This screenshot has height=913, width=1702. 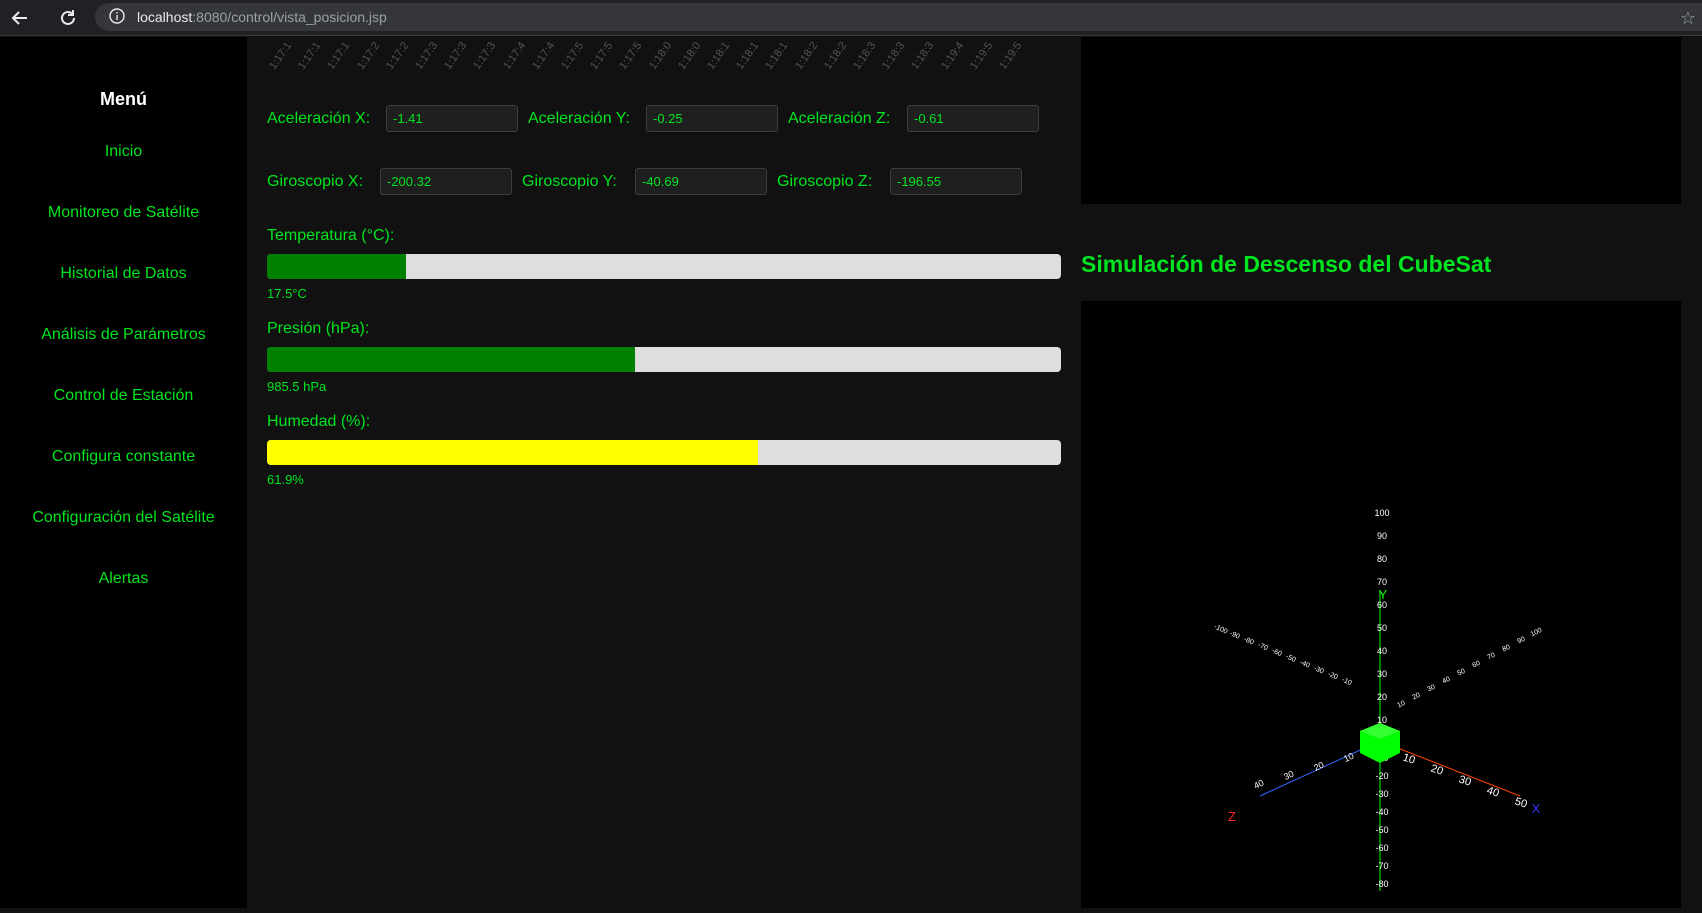 What do you see at coordinates (319, 421) in the screenshot?
I see `humidity-label: Humedad (%):` at bounding box center [319, 421].